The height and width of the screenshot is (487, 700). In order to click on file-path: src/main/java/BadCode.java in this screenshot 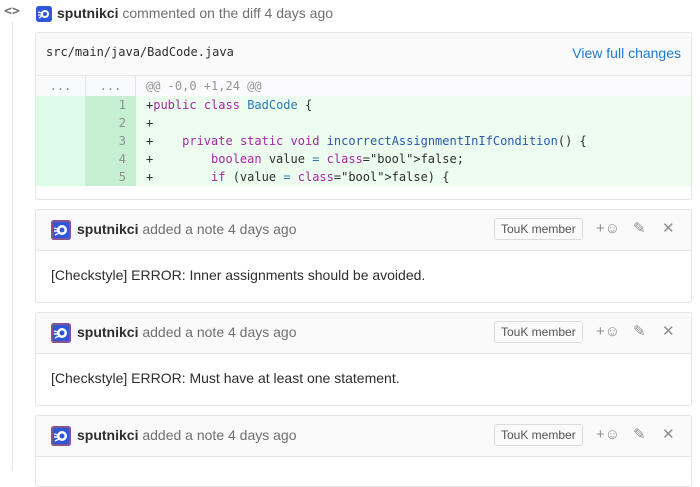, I will do `click(140, 52)`.